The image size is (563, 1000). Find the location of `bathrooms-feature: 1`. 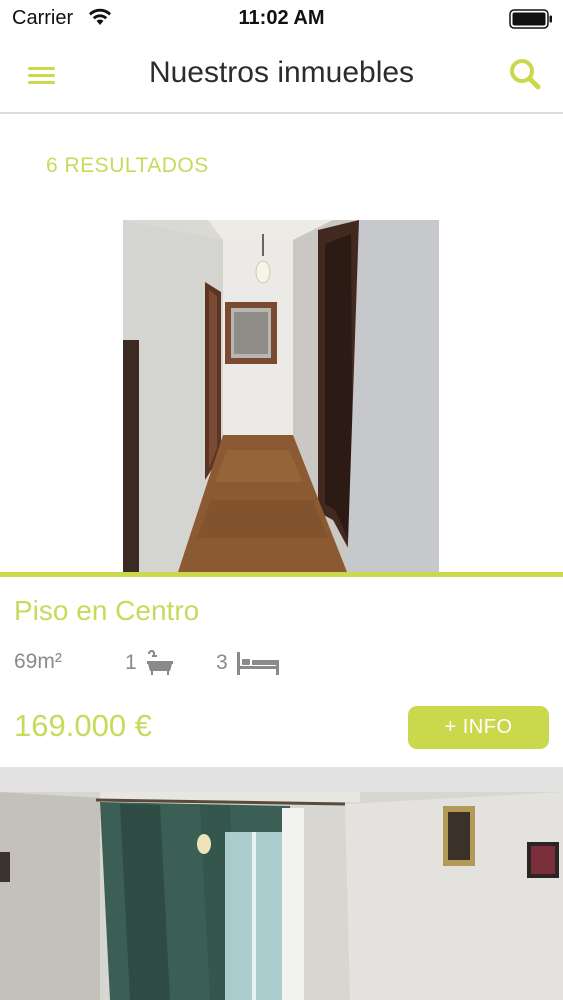

bathrooms-feature: 1 is located at coordinates (150, 663).